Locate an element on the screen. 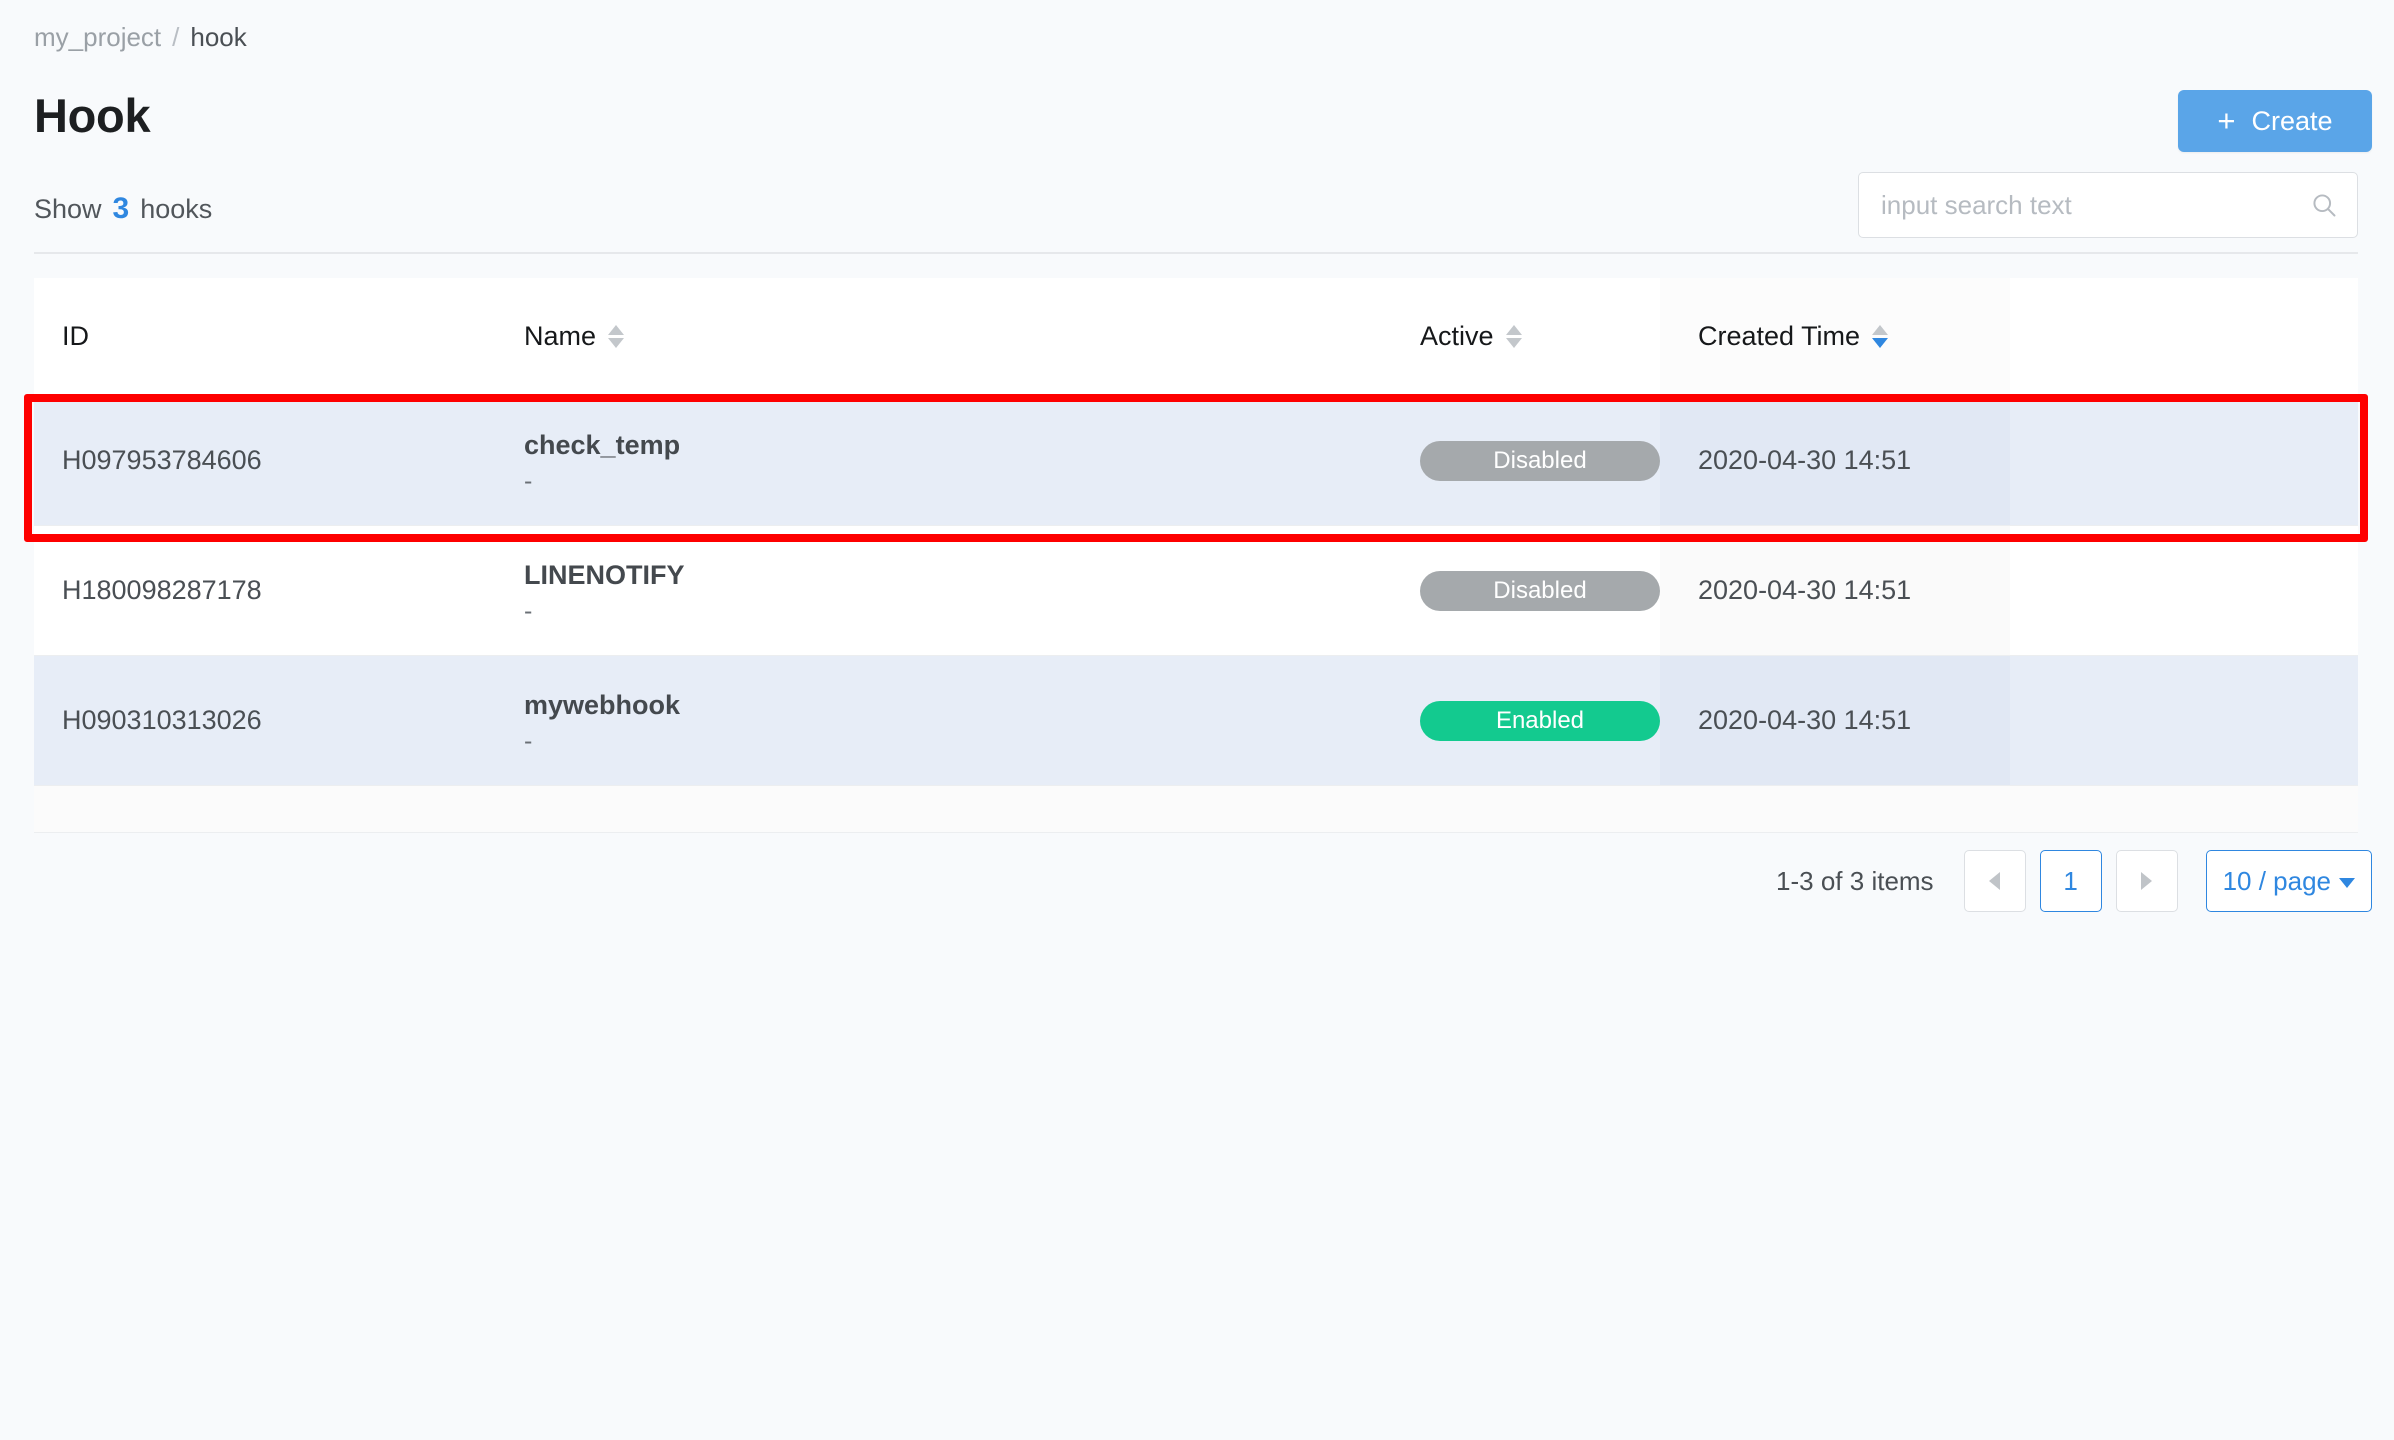 The image size is (2394, 1440). page-size-select: 10 / page is located at coordinates (2288, 881).